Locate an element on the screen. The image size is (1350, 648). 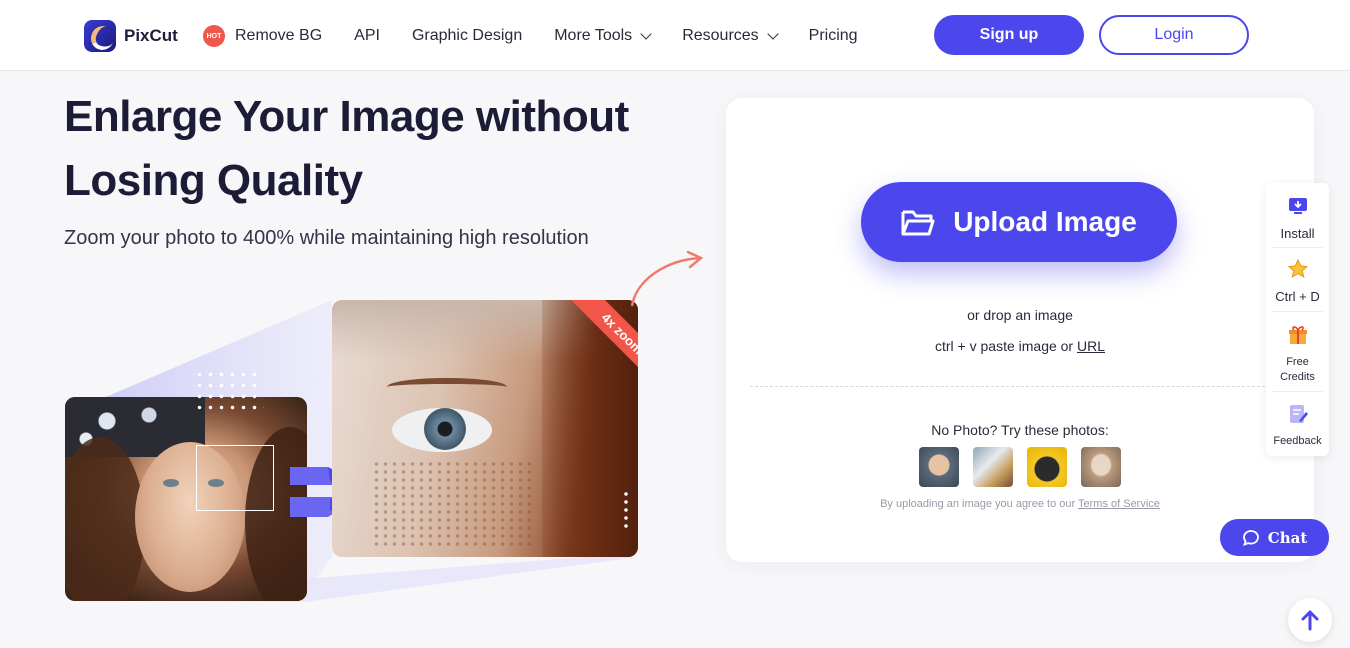
nav-more-tools: More Tools is located at coordinates (603, 36).